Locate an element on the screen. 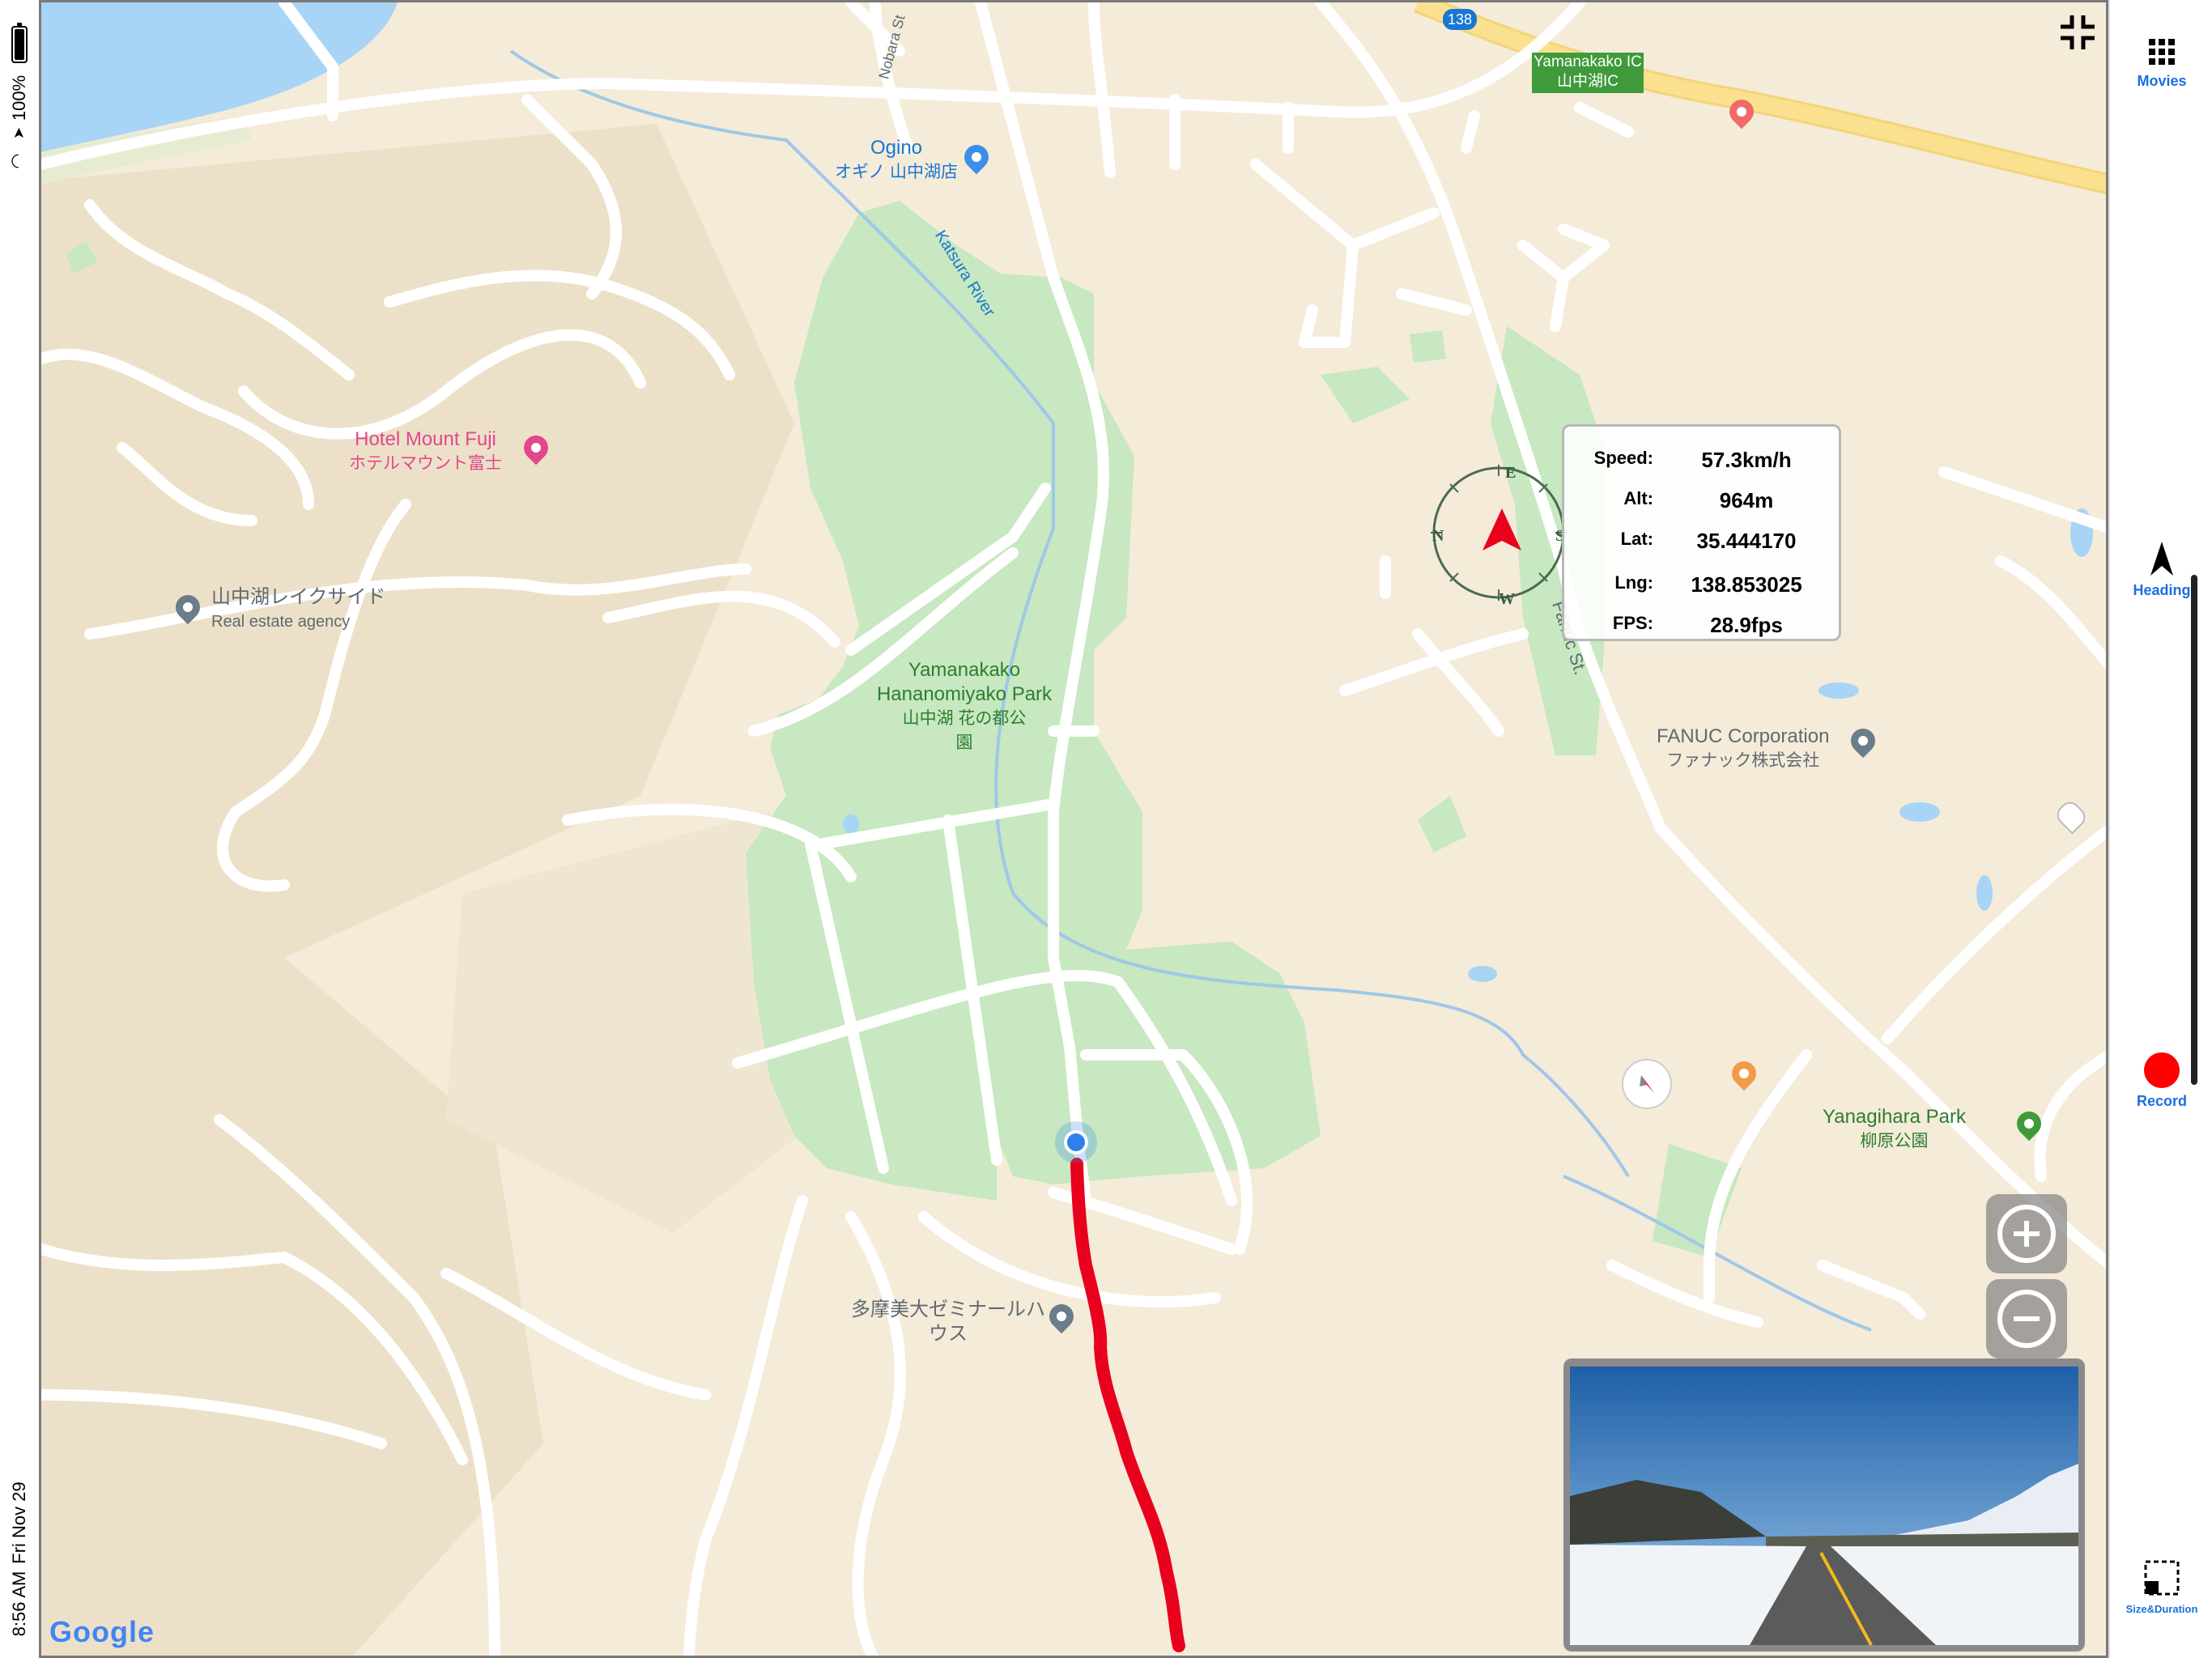  speed-value: 57.3km/h is located at coordinates (1746, 460).